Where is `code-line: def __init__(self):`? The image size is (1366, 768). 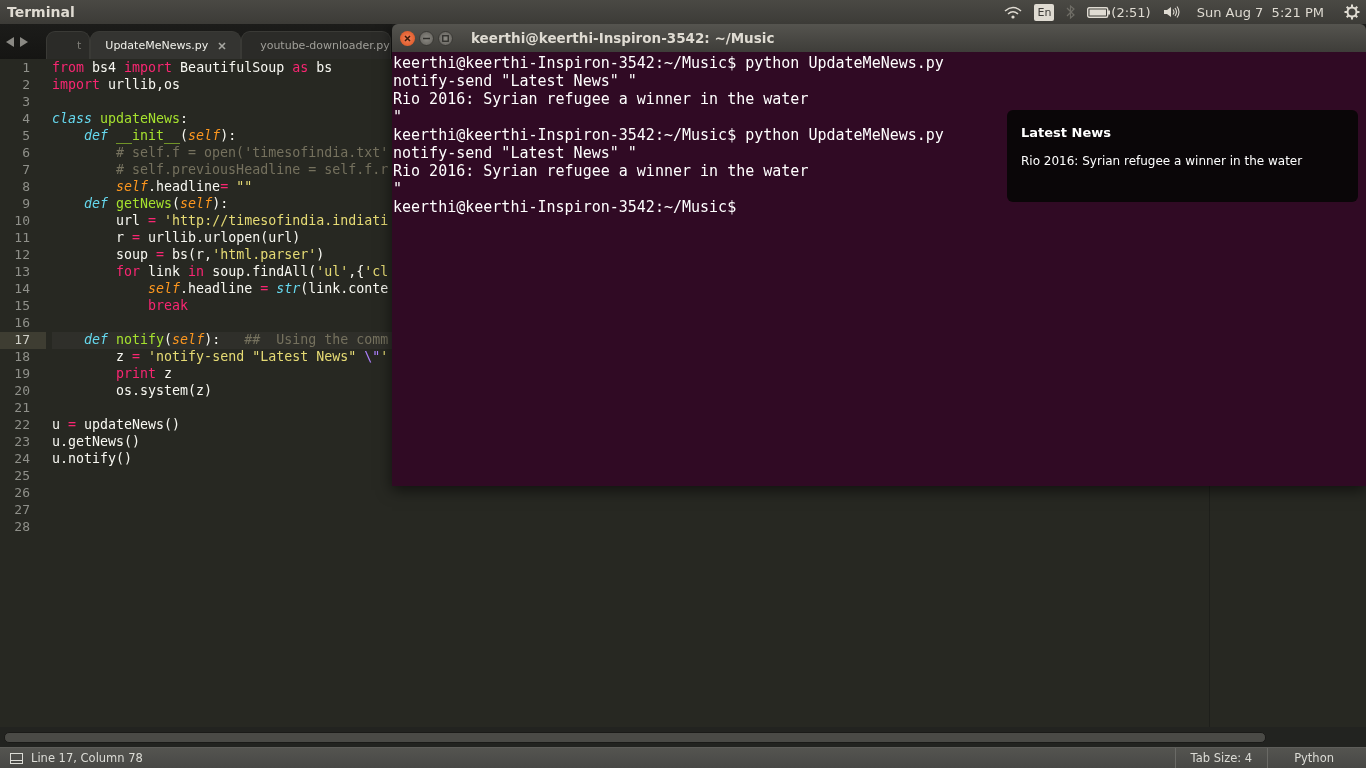
code-line: def __init__(self): is located at coordinates (160, 135).